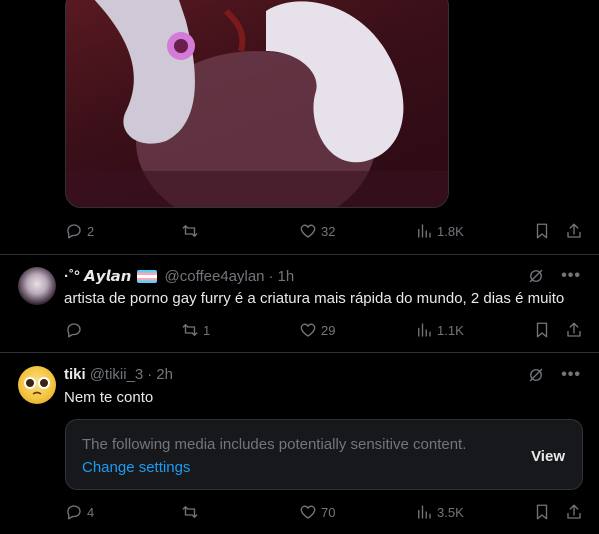 Image resolution: width=599 pixels, height=534 pixels. I want to click on tweet-actions: 4 70 3.5K, so click(324, 512).